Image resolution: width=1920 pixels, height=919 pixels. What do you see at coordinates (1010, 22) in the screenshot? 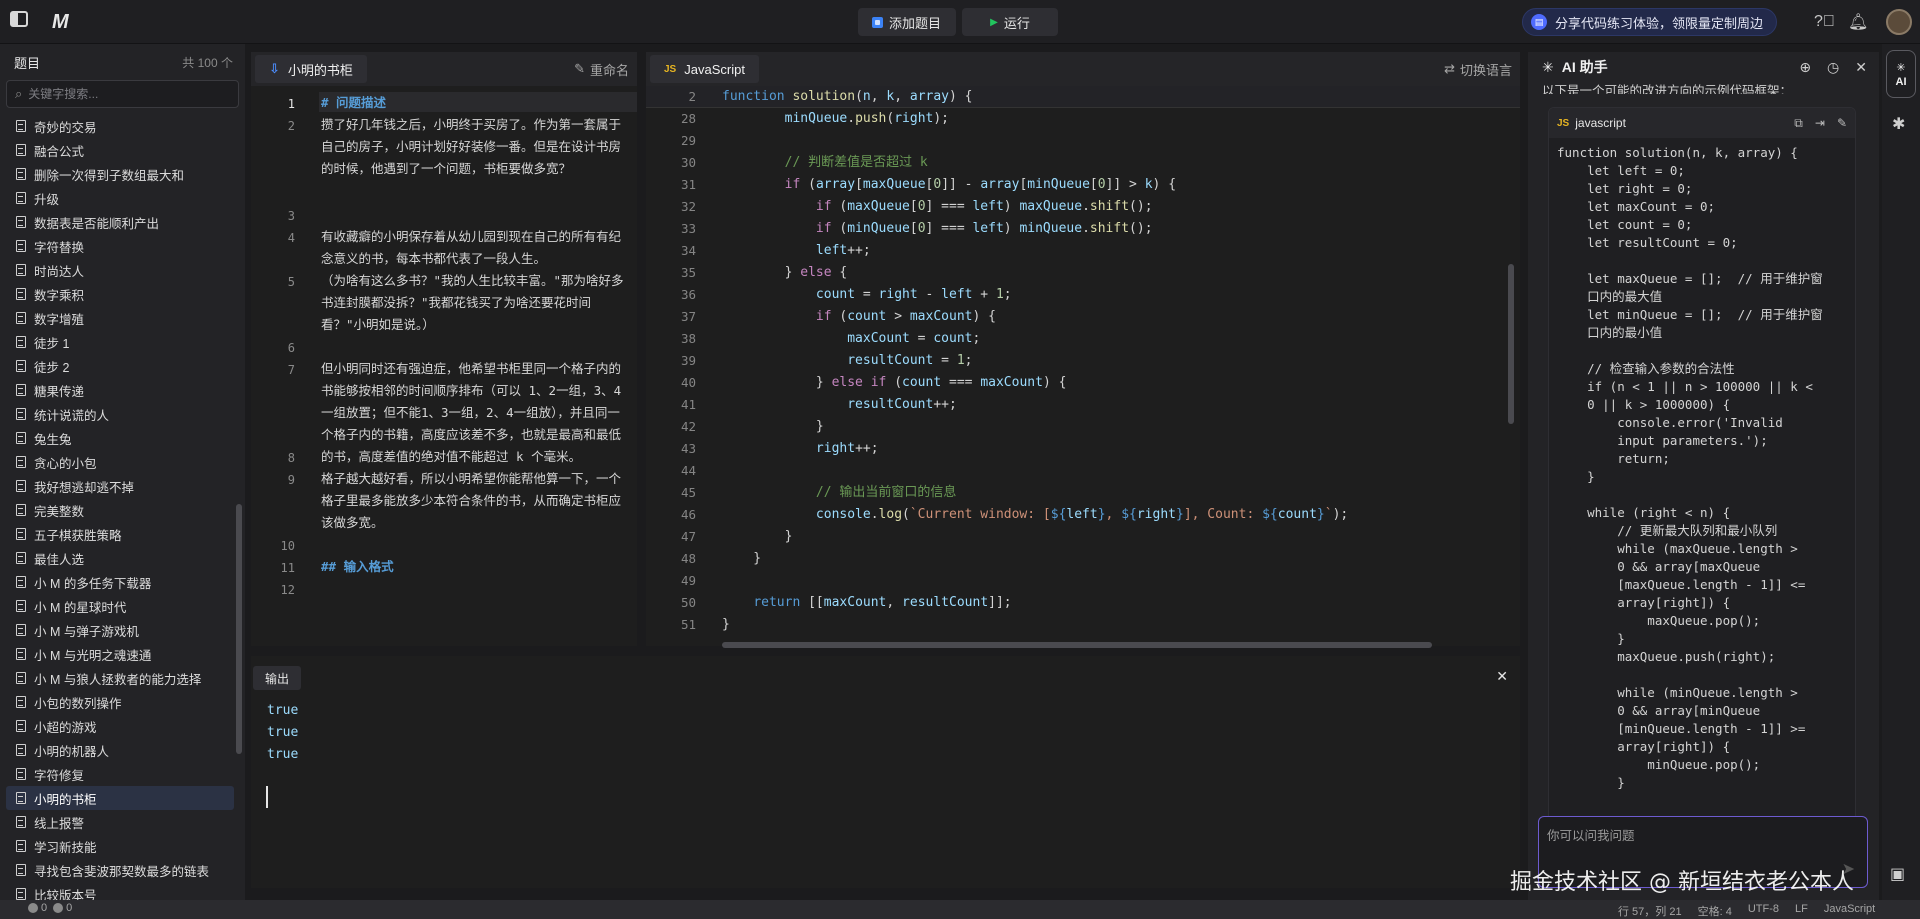
I see `run-button: ▶ 运行` at bounding box center [1010, 22].